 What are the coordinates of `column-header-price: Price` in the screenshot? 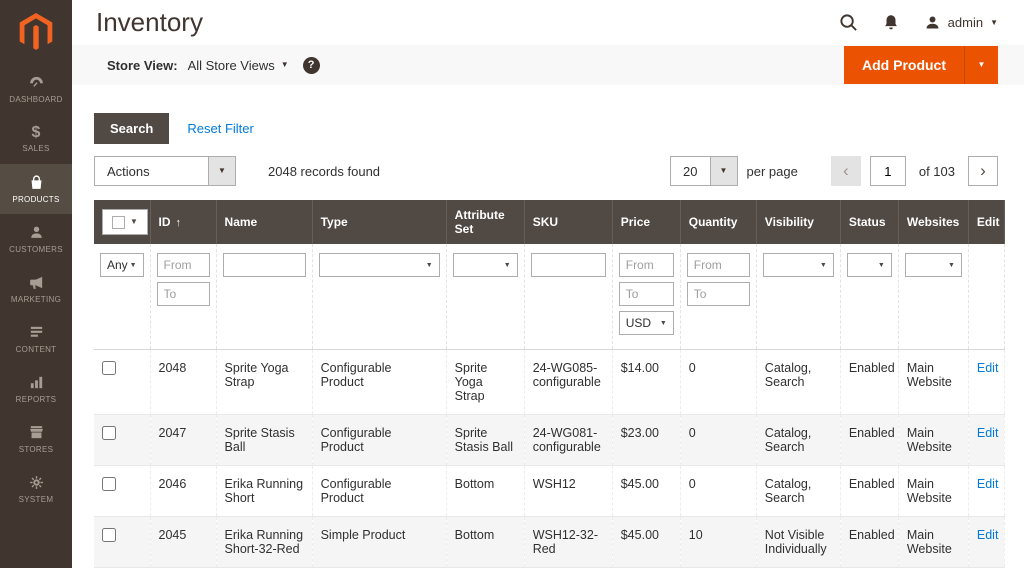 It's located at (646, 222).